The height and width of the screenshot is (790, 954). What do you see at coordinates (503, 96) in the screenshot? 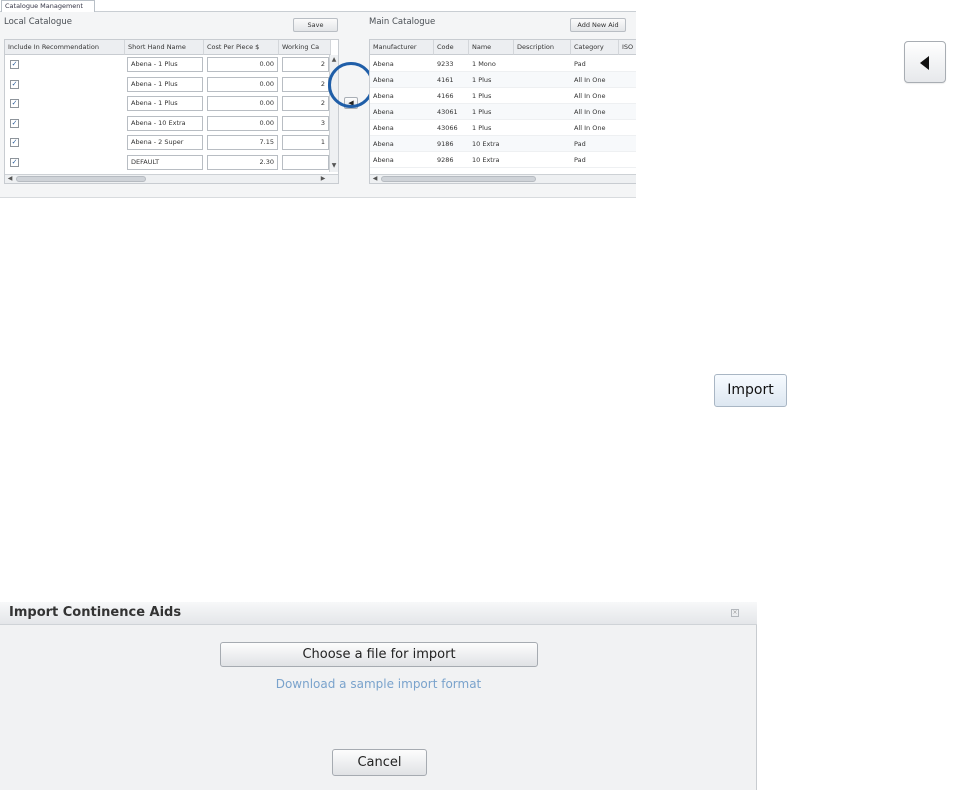
I see `table-row: Abena 4166 1 Plus All In One` at bounding box center [503, 96].